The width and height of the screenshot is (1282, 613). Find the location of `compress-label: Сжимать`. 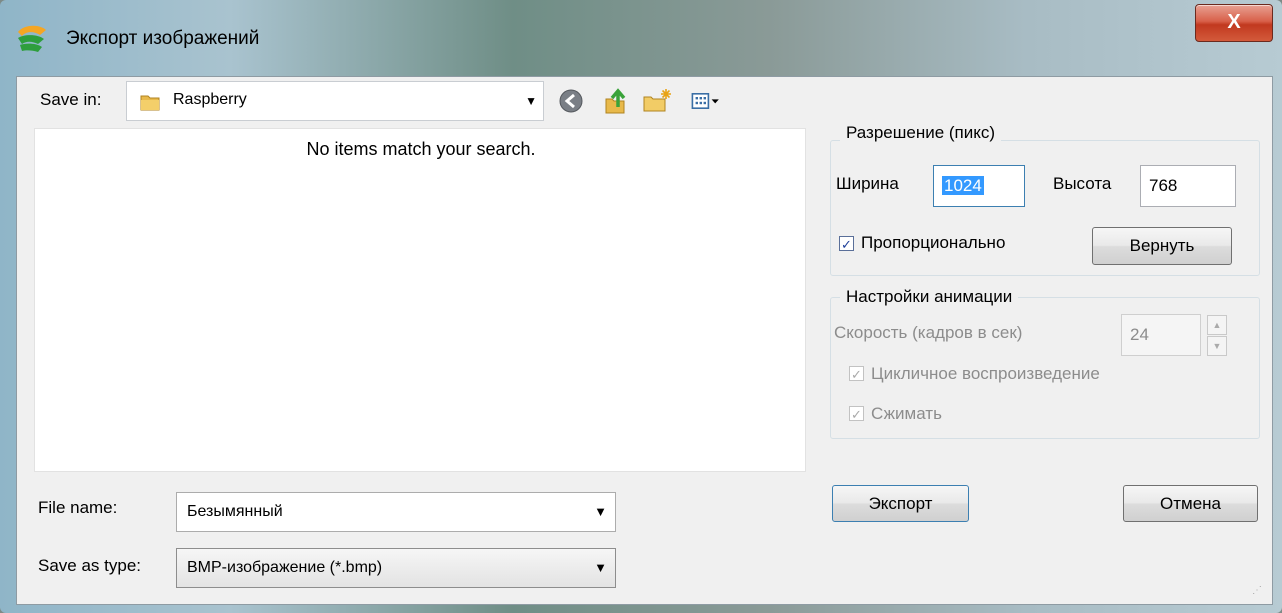

compress-label: Сжимать is located at coordinates (906, 414).